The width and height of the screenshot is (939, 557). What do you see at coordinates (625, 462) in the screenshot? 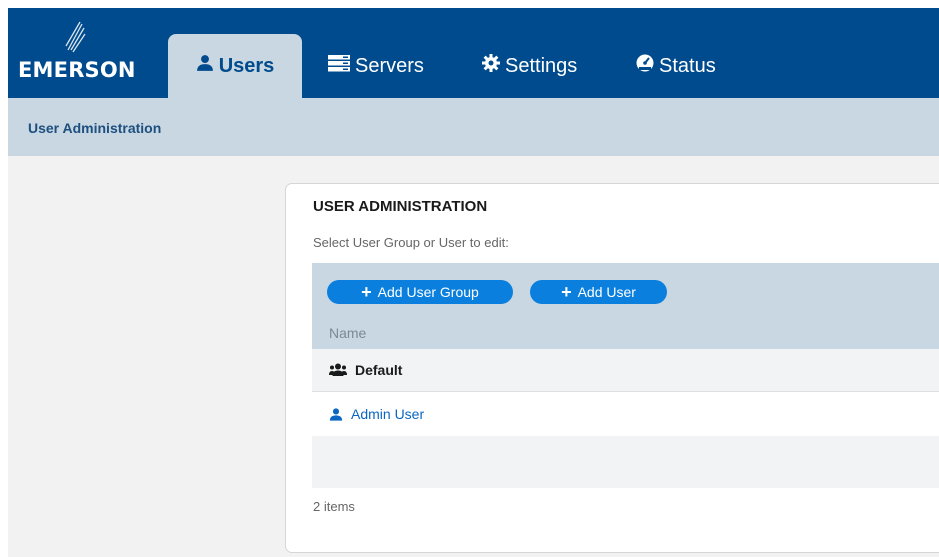
I see `empty-row` at bounding box center [625, 462].